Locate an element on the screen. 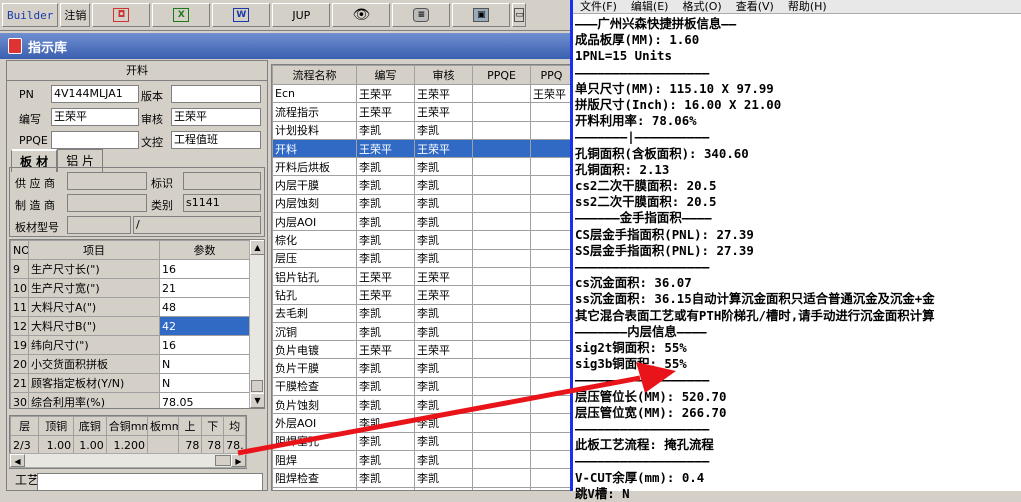 This screenshot has width=1021, height=502. param-scrollbar: ▲ ▼ is located at coordinates (256, 324).